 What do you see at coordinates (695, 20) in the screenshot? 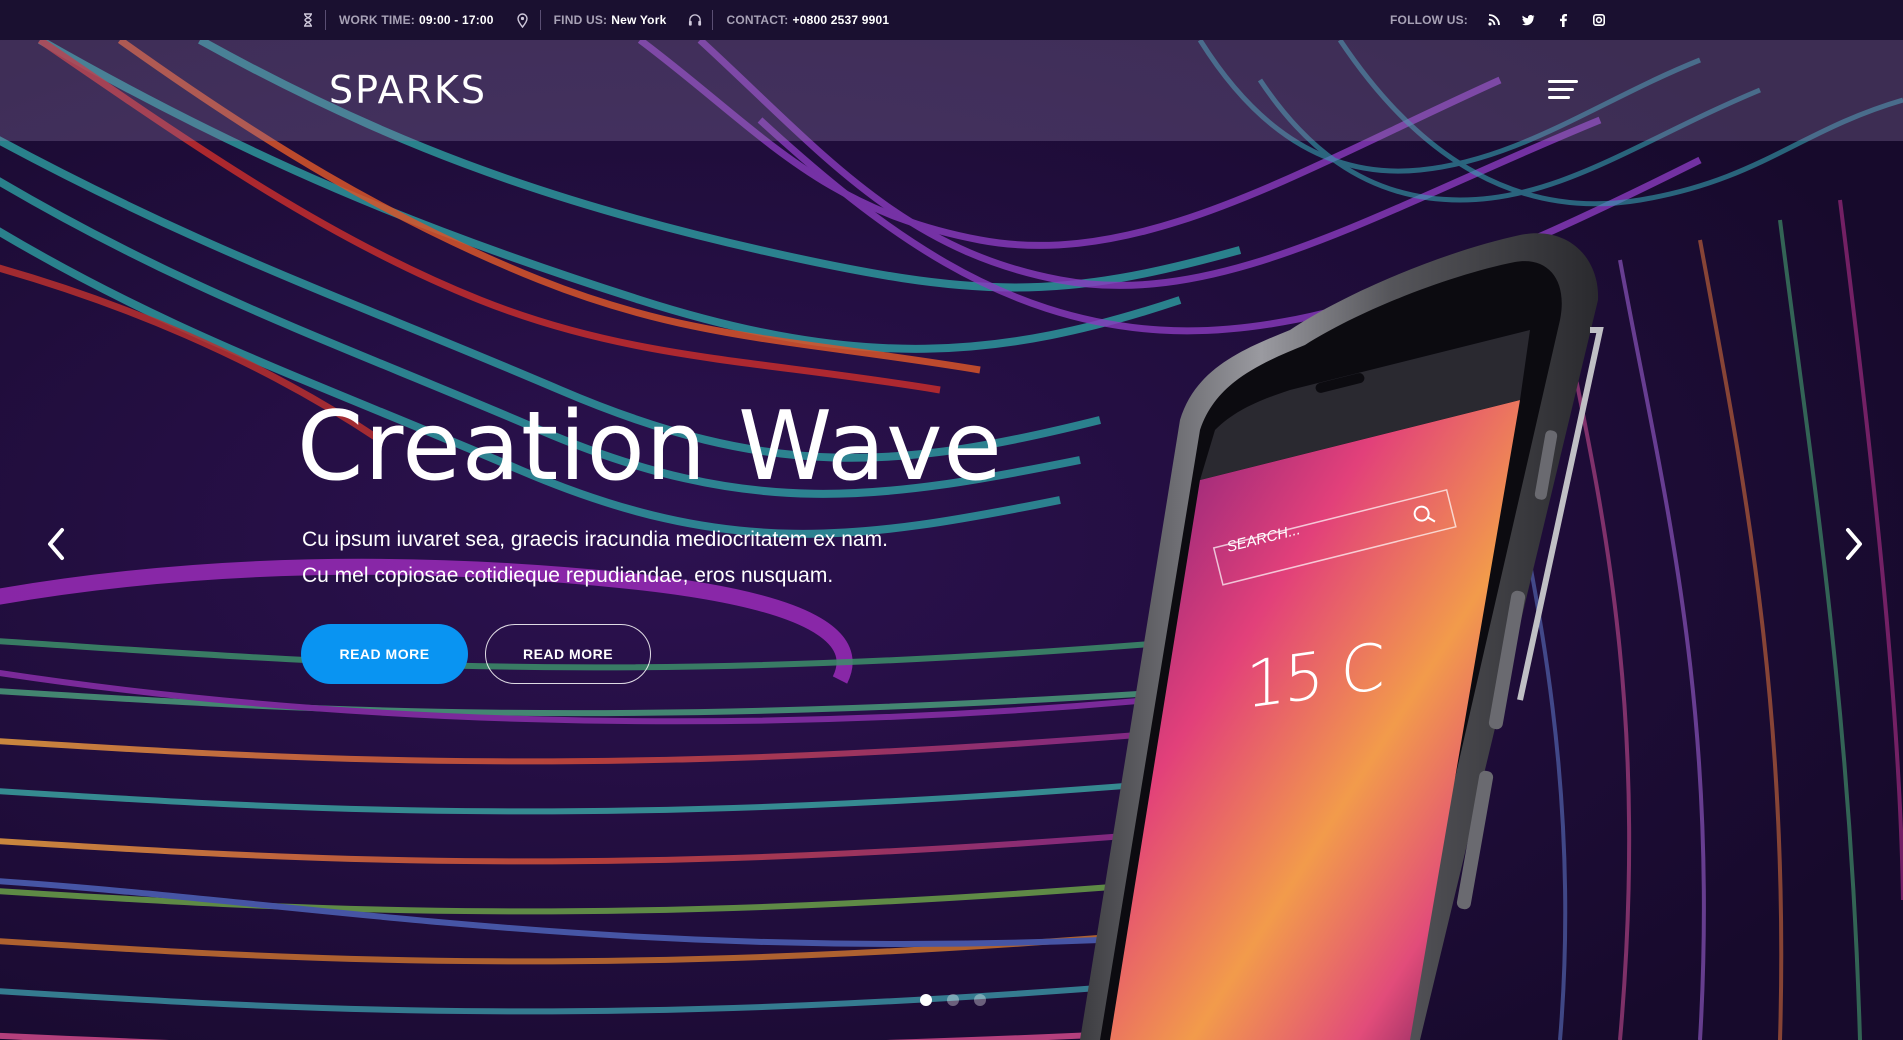
I see `headset-icon` at bounding box center [695, 20].